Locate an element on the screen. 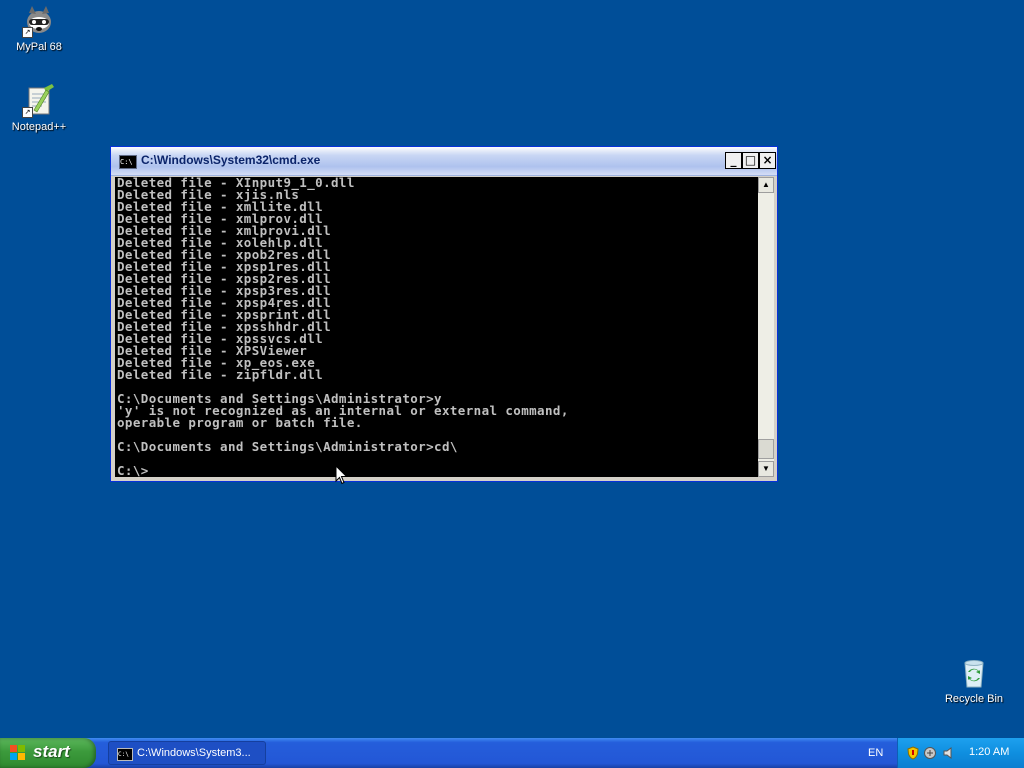 The height and width of the screenshot is (768, 1024). scroll-up-button: ▲ is located at coordinates (766, 185).